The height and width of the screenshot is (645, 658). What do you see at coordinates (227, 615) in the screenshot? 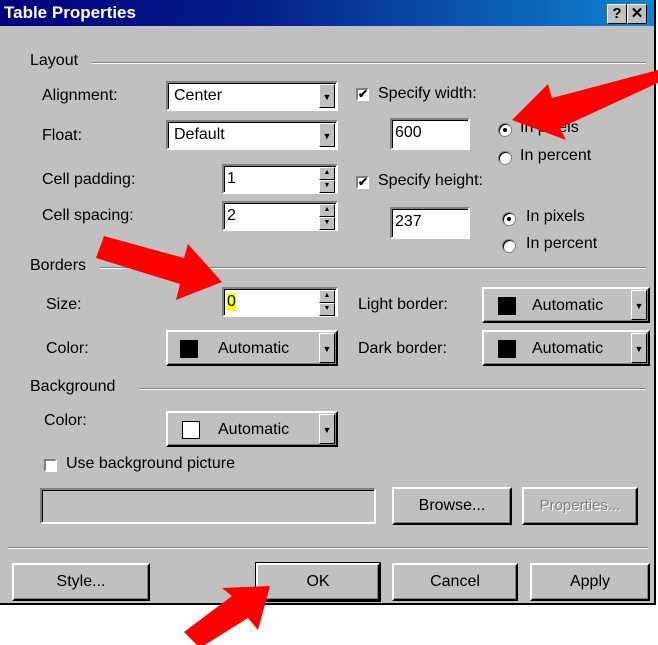
I see `arrow-to-ok-button-icon` at bounding box center [227, 615].